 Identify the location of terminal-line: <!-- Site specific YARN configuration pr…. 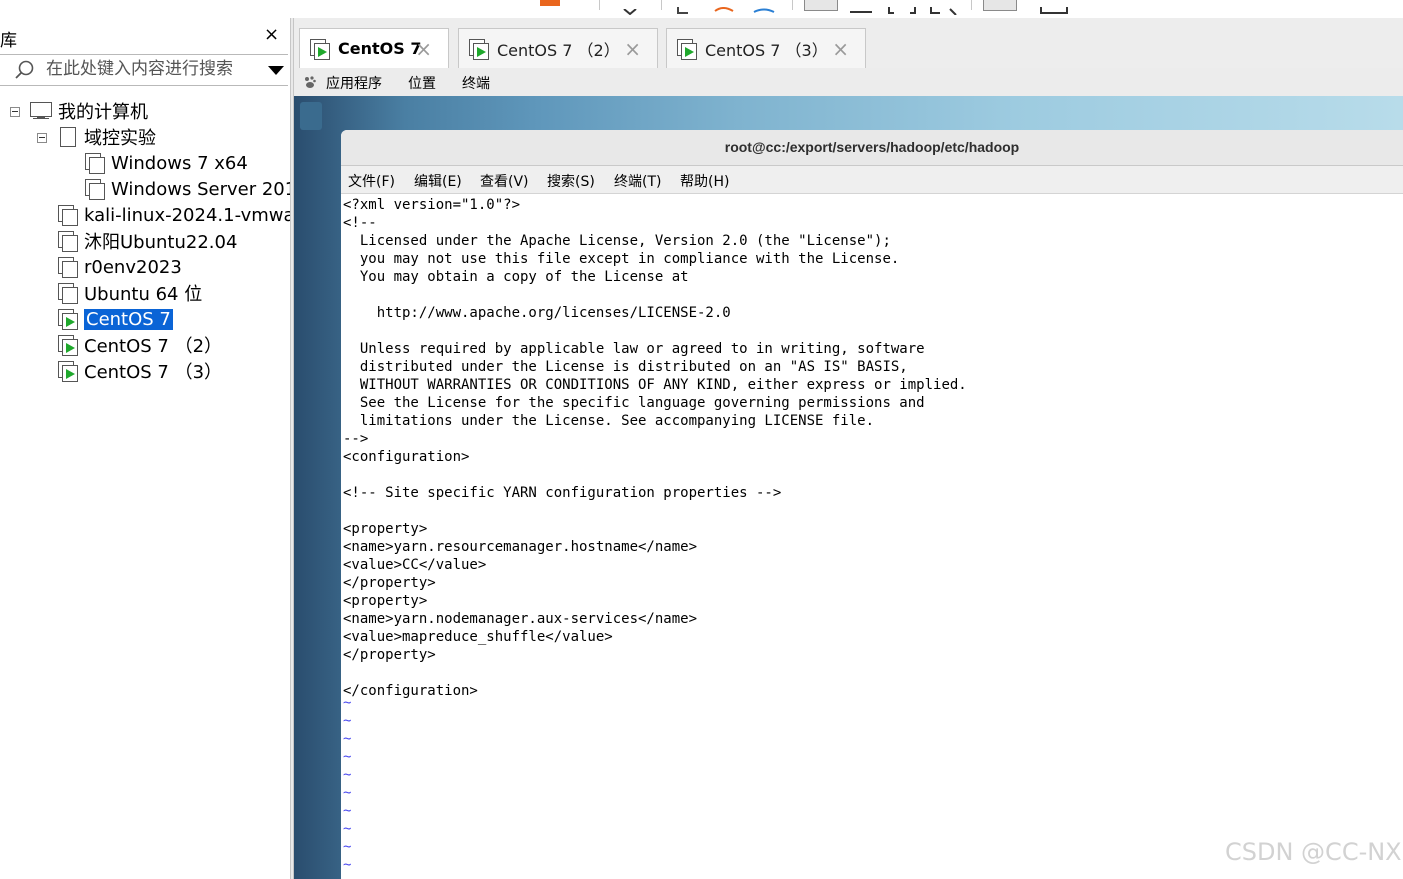
(562, 493).